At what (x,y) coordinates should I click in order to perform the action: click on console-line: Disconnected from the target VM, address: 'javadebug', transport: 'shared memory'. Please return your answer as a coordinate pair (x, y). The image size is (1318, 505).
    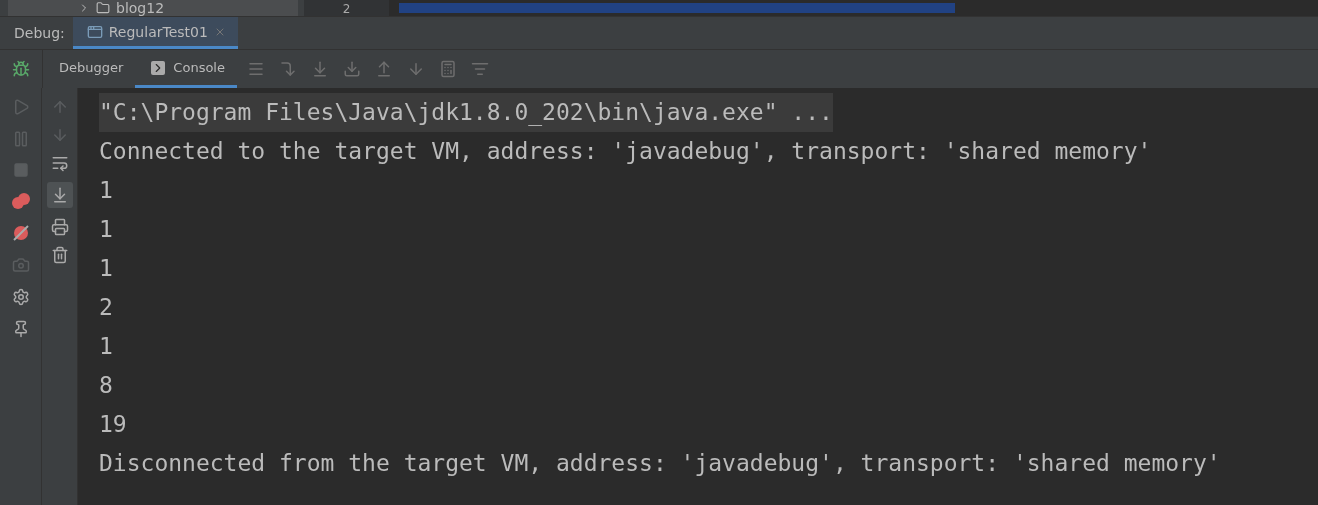
    Looking at the image, I should click on (660, 463).